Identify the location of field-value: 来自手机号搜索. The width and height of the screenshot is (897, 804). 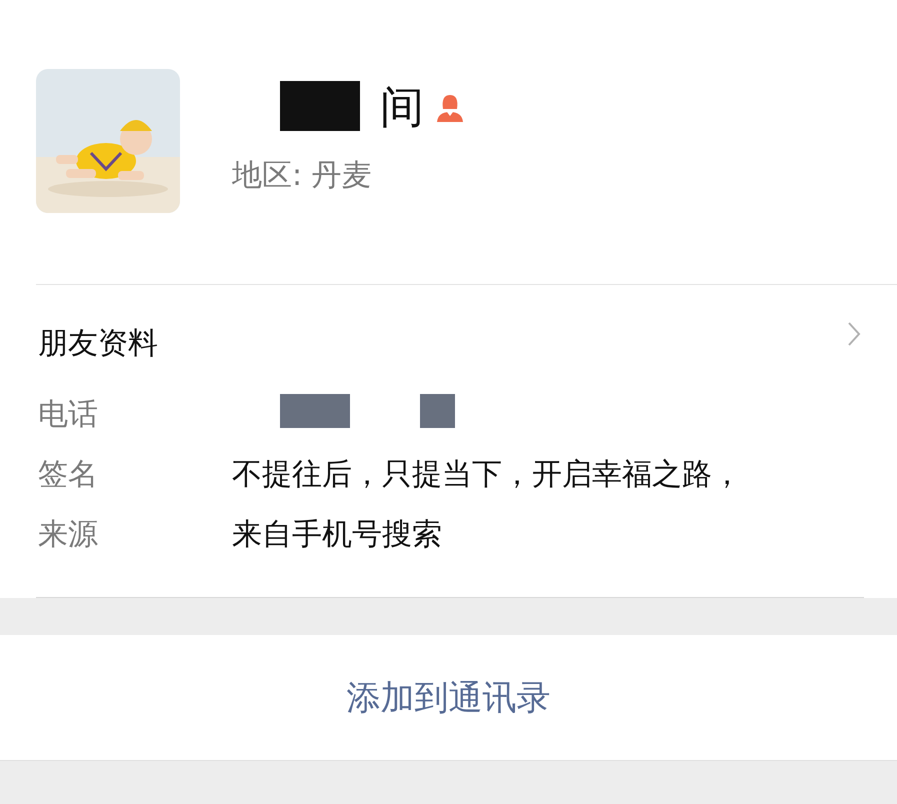
(337, 535).